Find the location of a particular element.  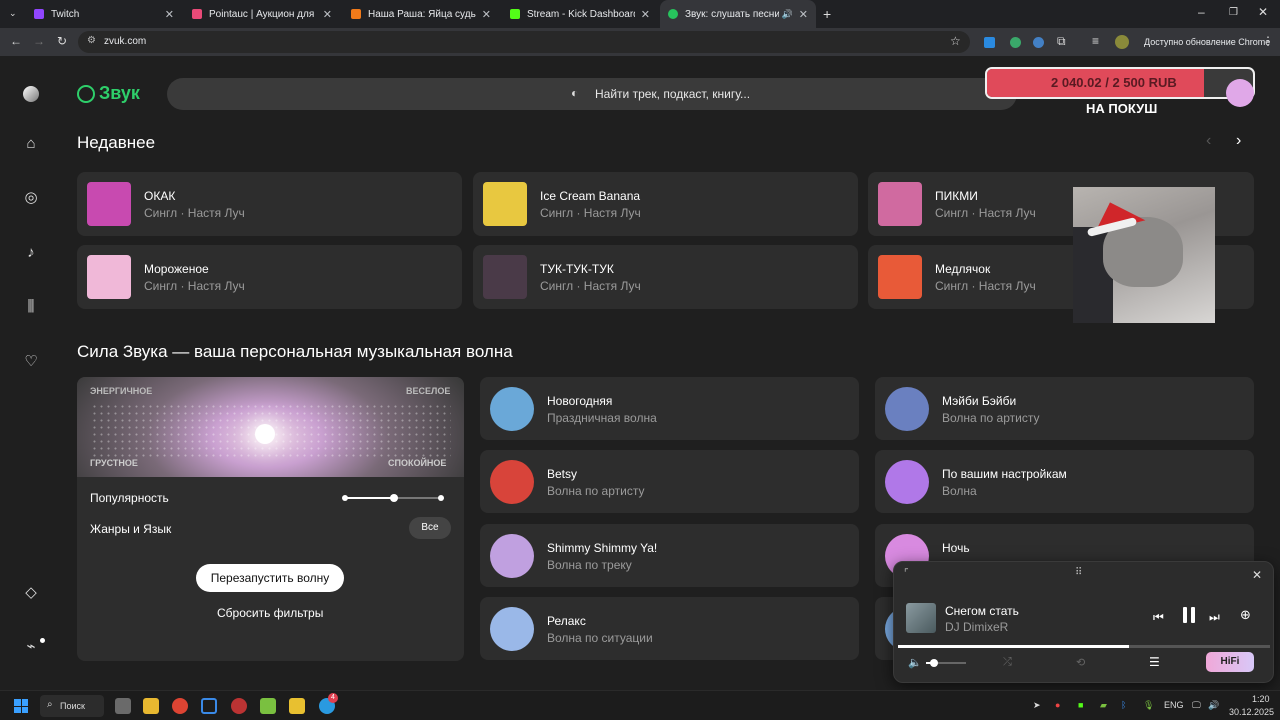

windows-start-icon is located at coordinates (21, 706).